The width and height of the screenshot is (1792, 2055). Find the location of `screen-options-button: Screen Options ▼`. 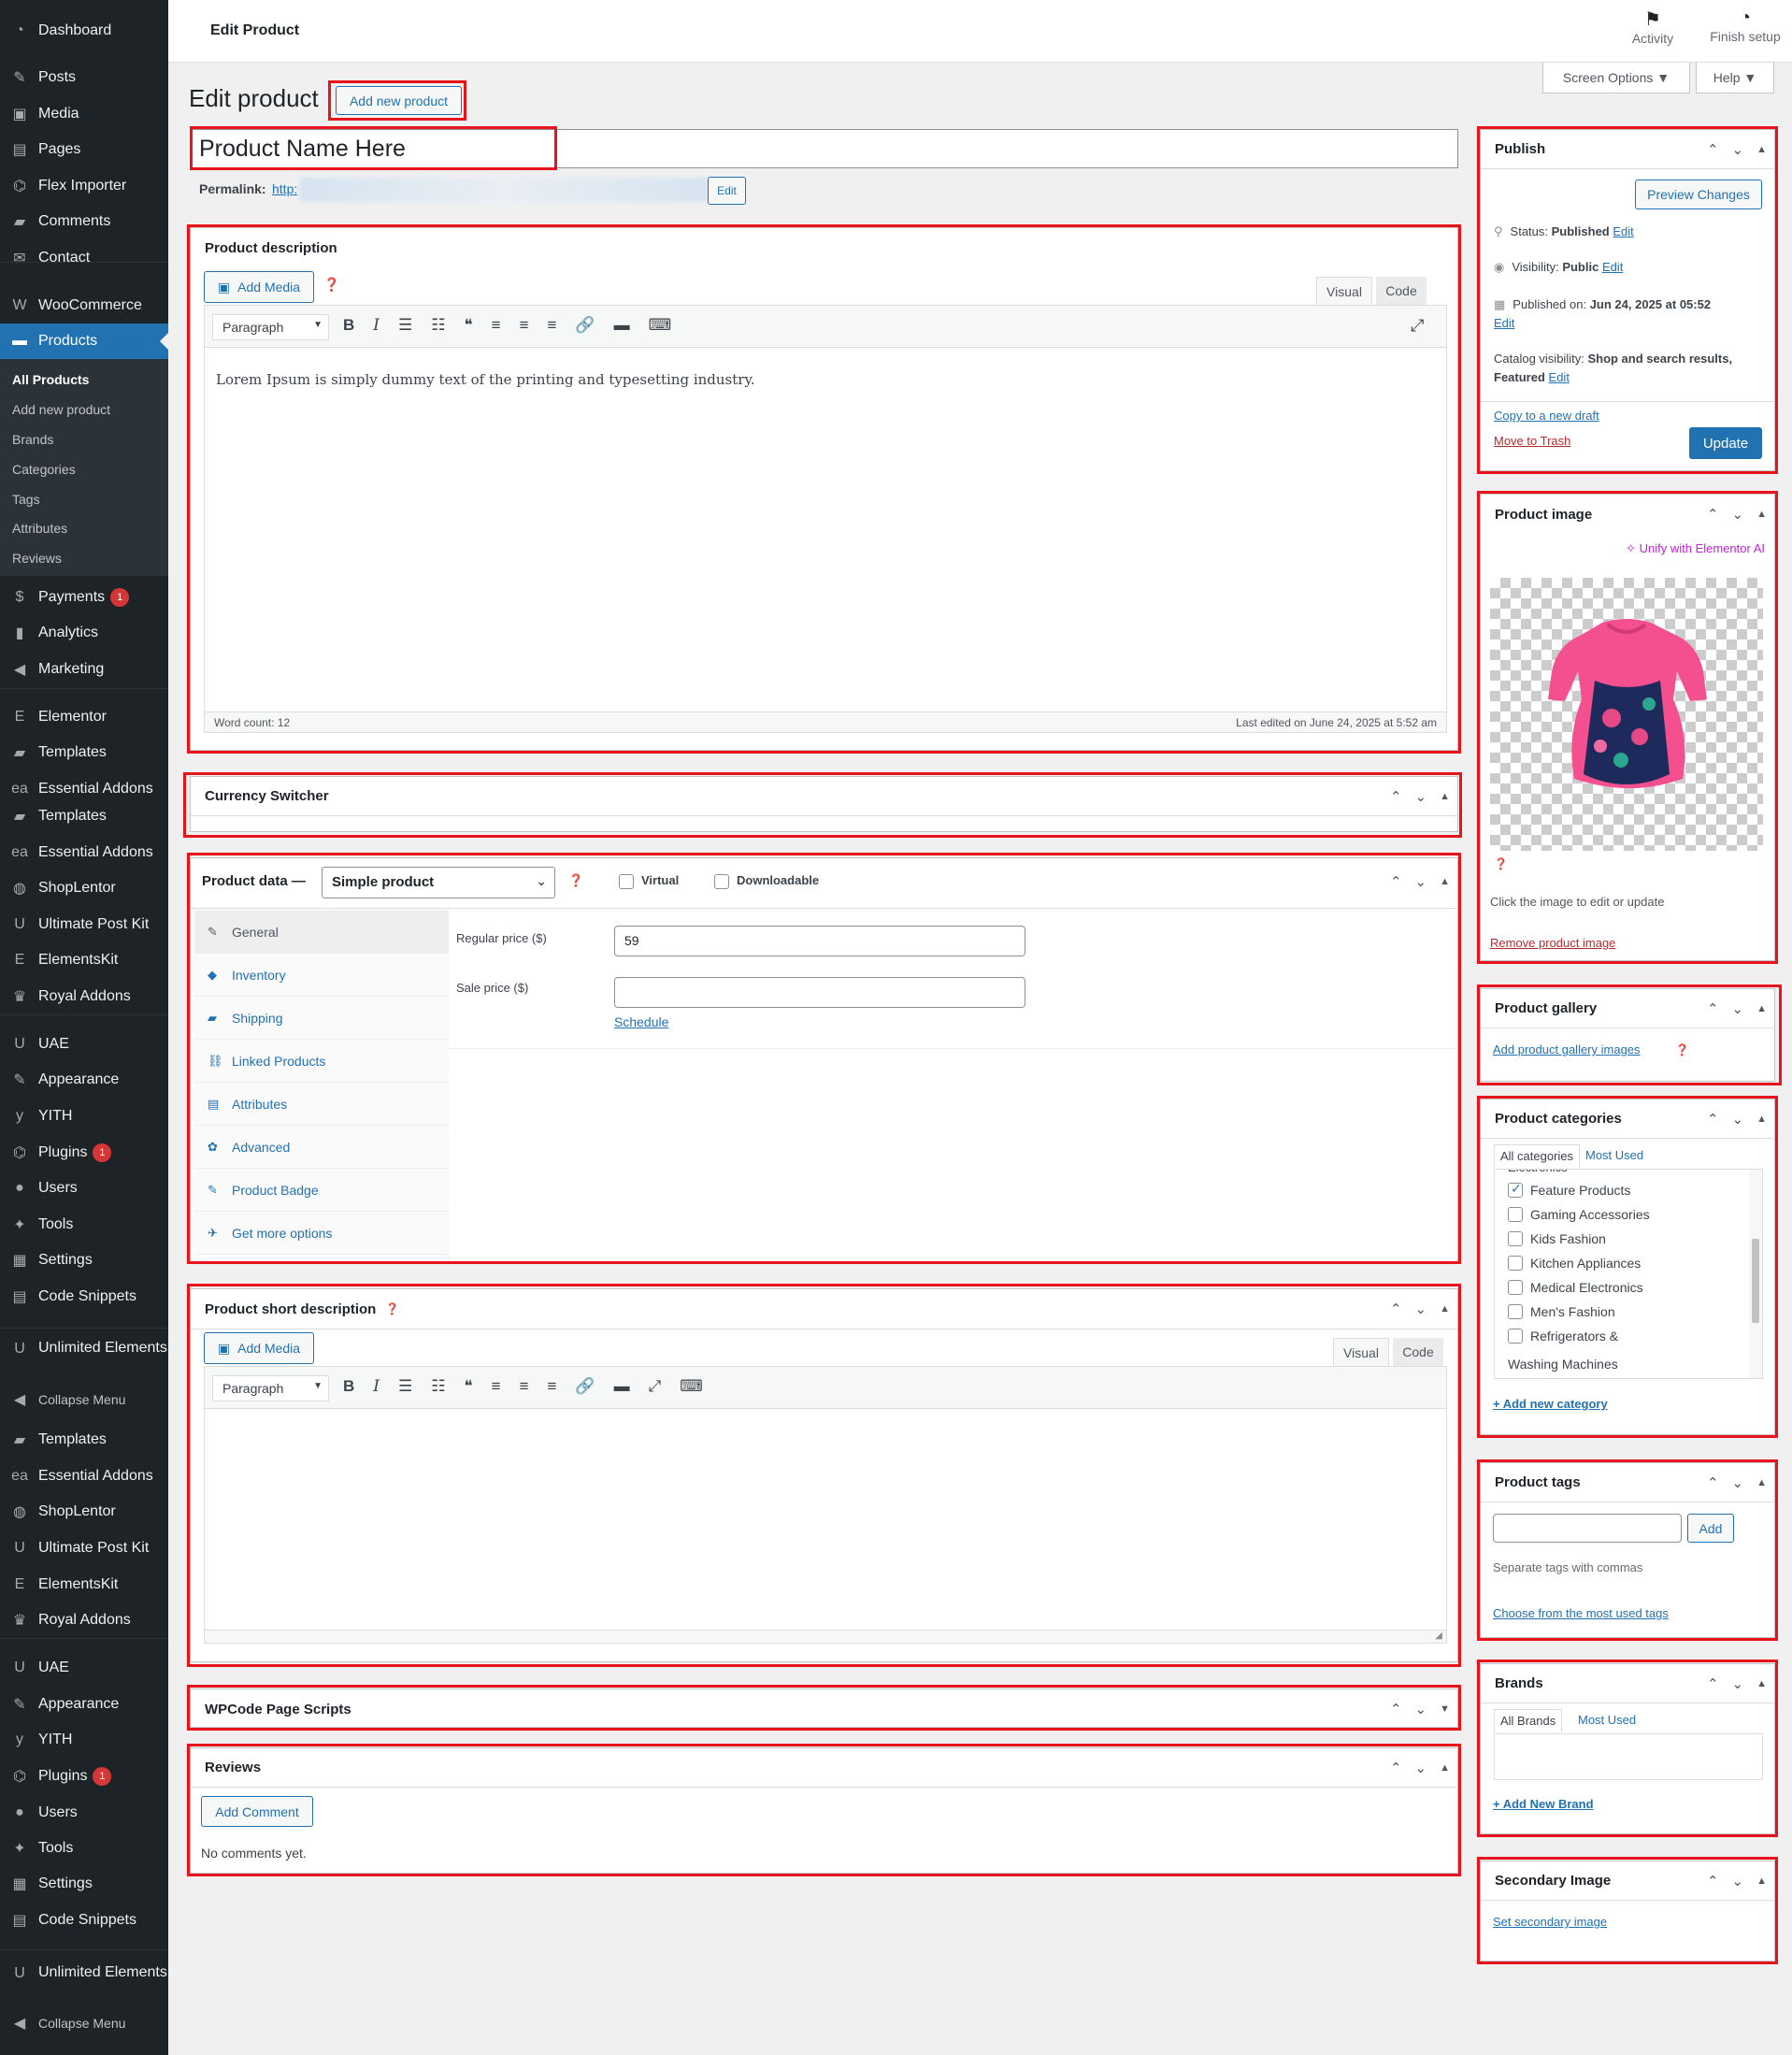

screen-options-button: Screen Options ▼ is located at coordinates (1616, 78).